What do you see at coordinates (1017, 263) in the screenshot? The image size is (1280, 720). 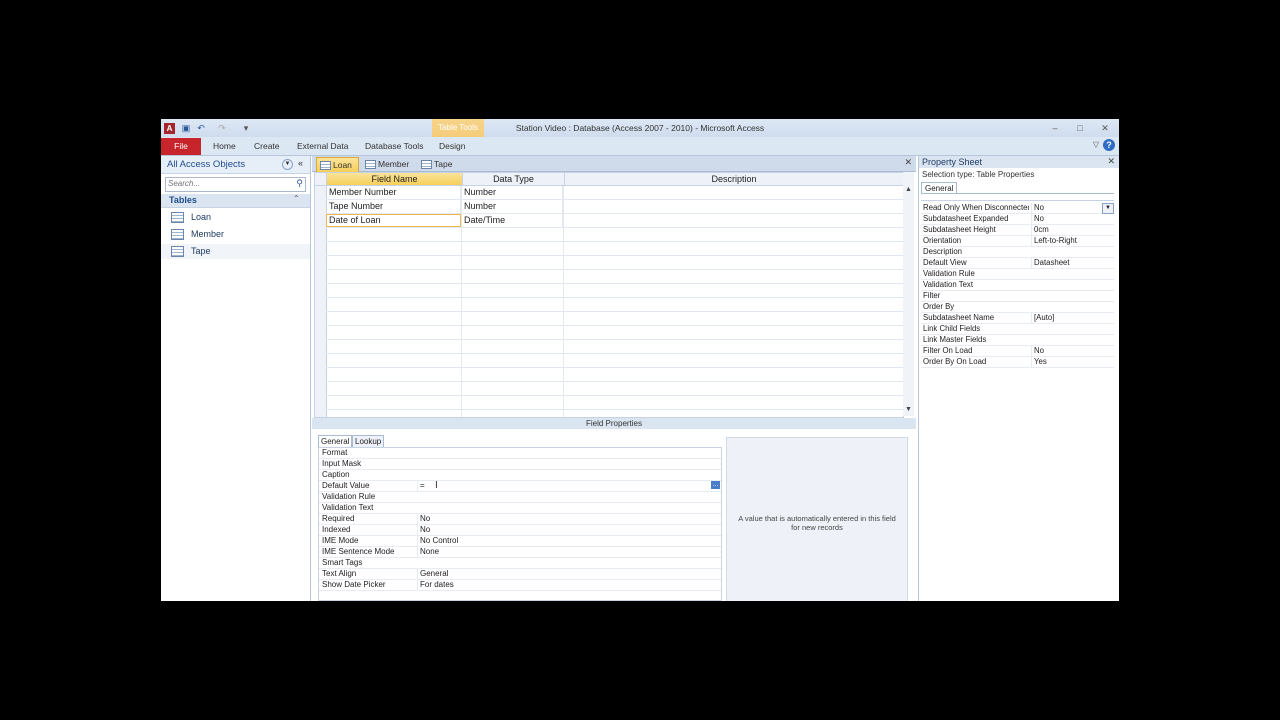 I see `property-row: Default View Datasheet` at bounding box center [1017, 263].